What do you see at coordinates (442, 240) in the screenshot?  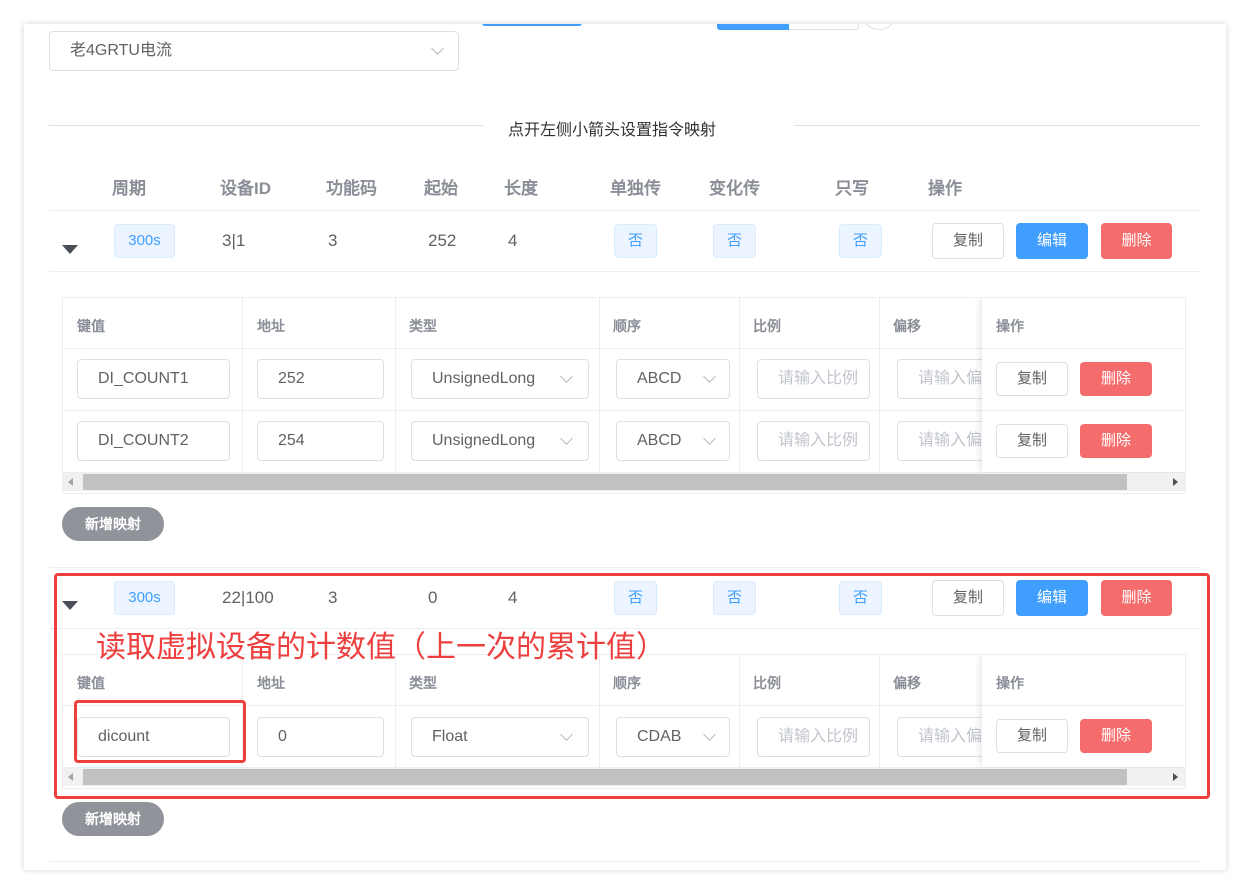 I see `start: 252` at bounding box center [442, 240].